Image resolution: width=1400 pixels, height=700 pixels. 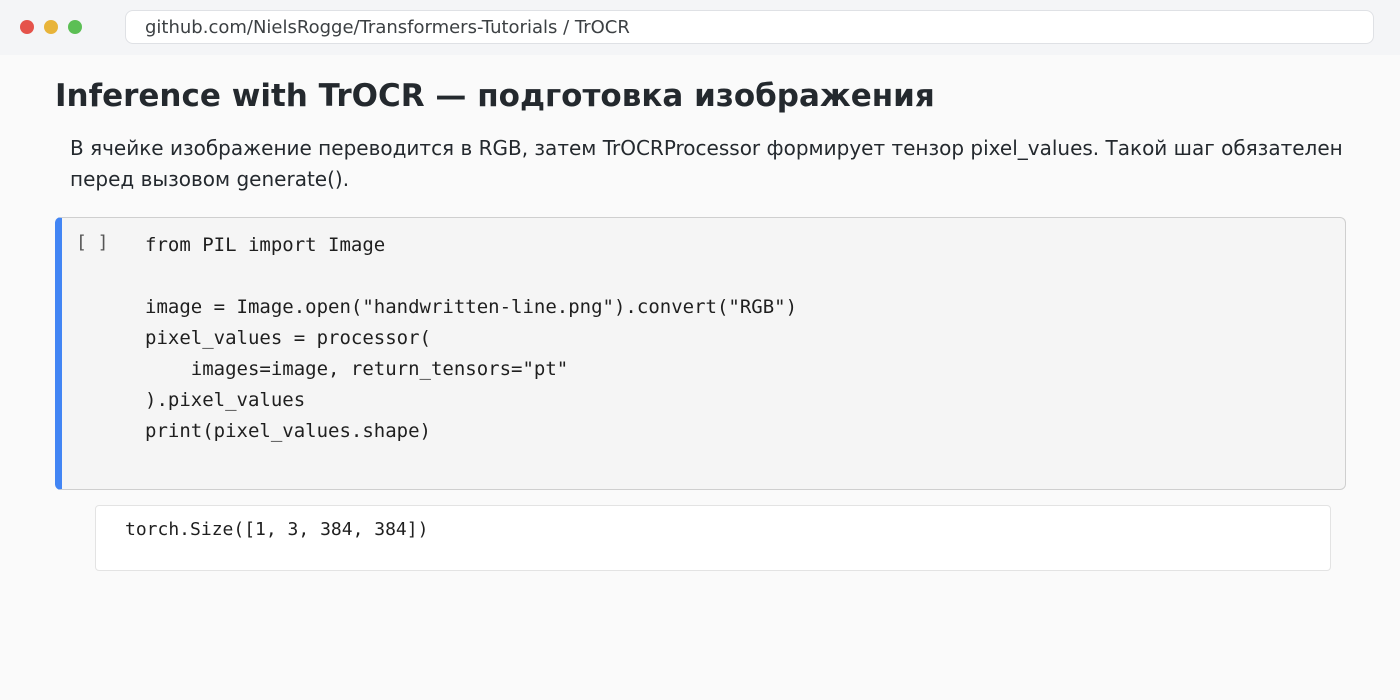 What do you see at coordinates (277, 529) in the screenshot?
I see `output-text: torch.Size([1, 3, 384, 384])` at bounding box center [277, 529].